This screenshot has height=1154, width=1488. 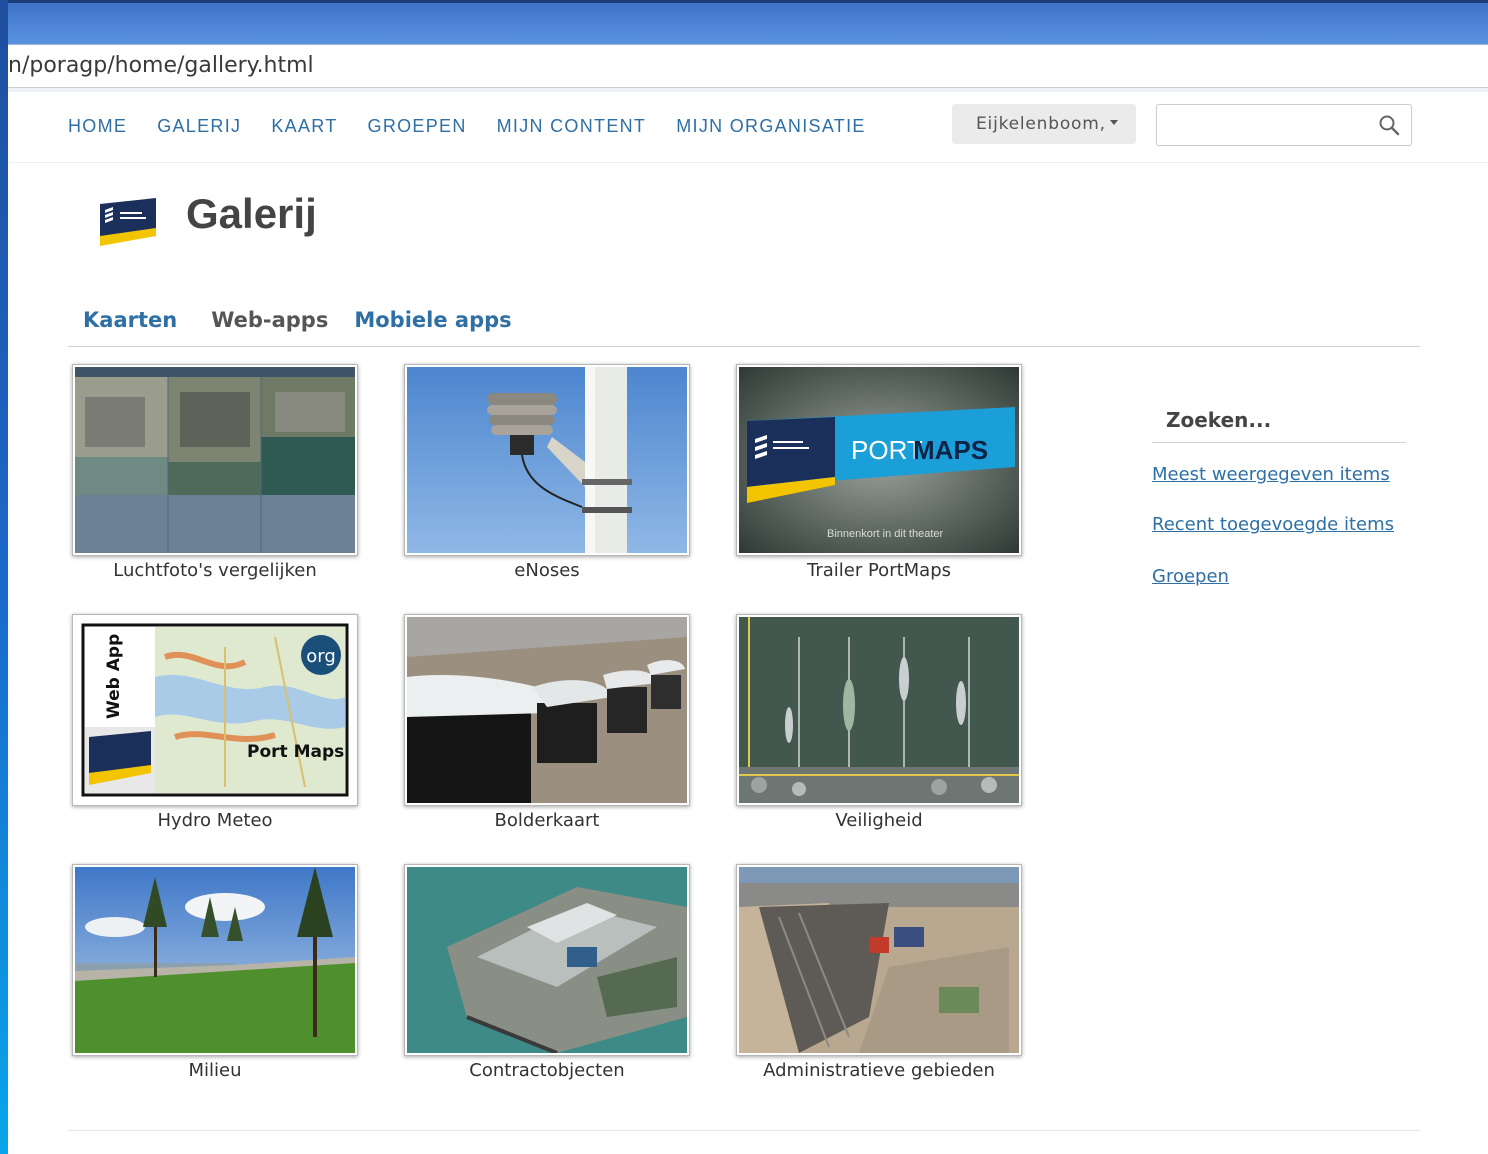 I want to click on webapp-vertical-label: Web App, so click(x=114, y=676).